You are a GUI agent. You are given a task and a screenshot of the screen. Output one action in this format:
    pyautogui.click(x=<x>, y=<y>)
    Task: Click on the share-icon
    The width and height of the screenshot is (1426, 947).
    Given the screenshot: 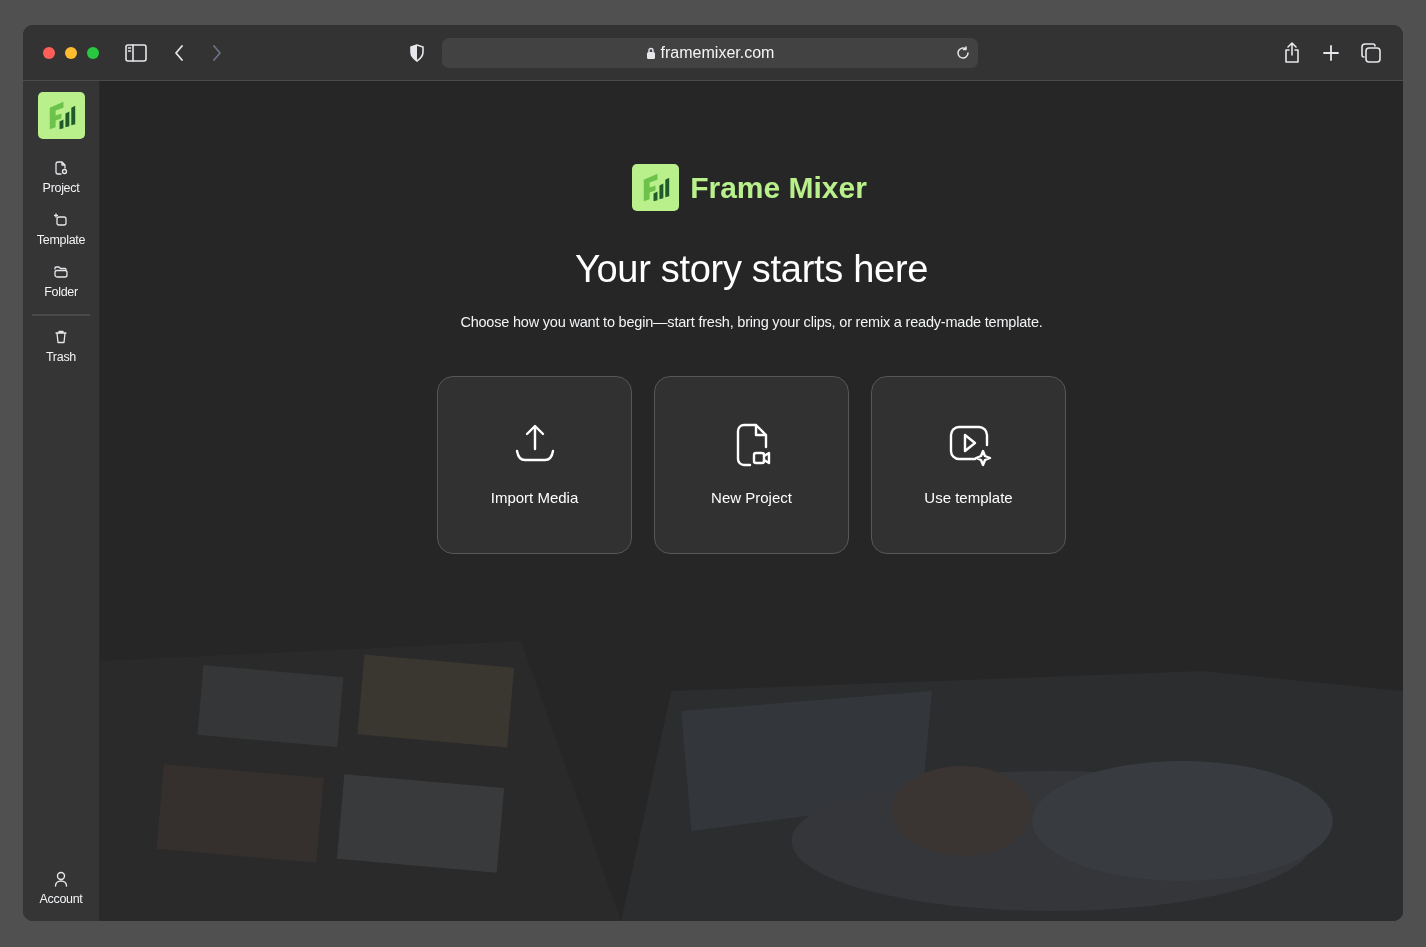 What is the action you would take?
    pyautogui.click(x=1292, y=52)
    